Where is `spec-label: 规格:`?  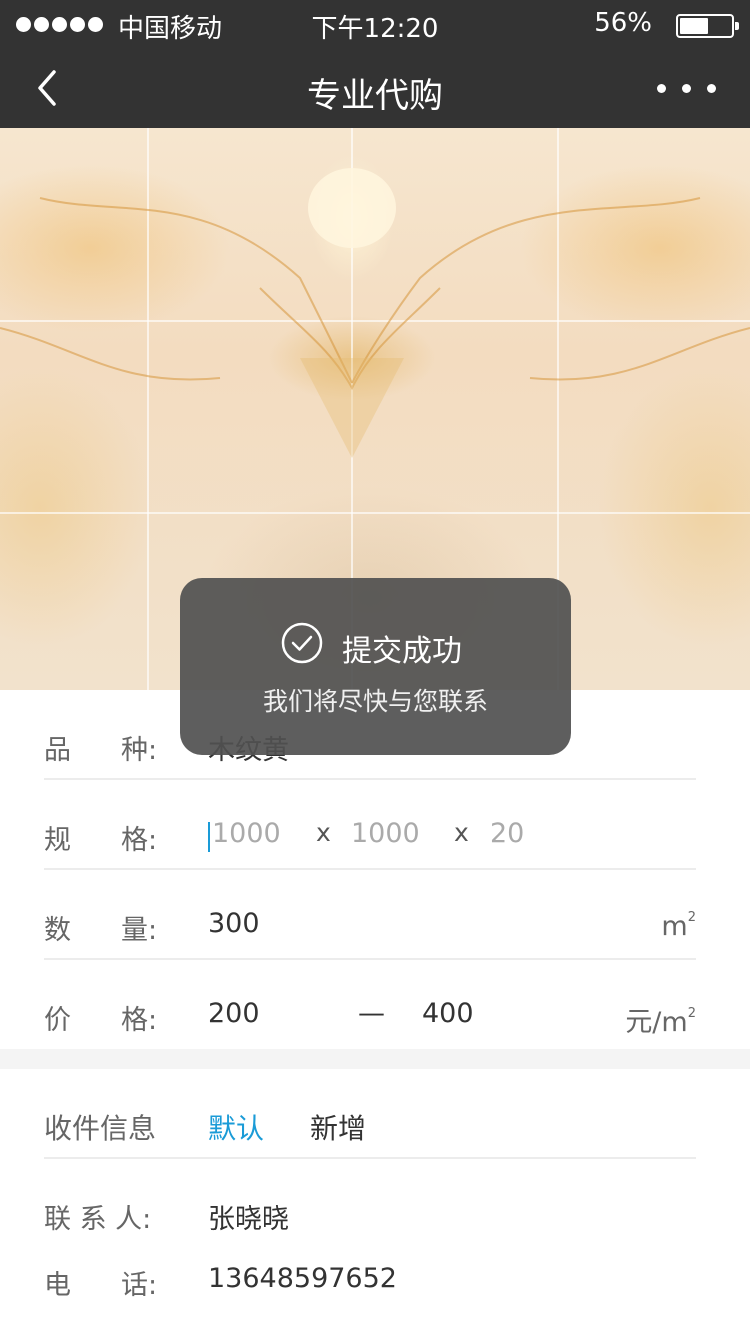
spec-label: 规格: is located at coordinates (101, 840).